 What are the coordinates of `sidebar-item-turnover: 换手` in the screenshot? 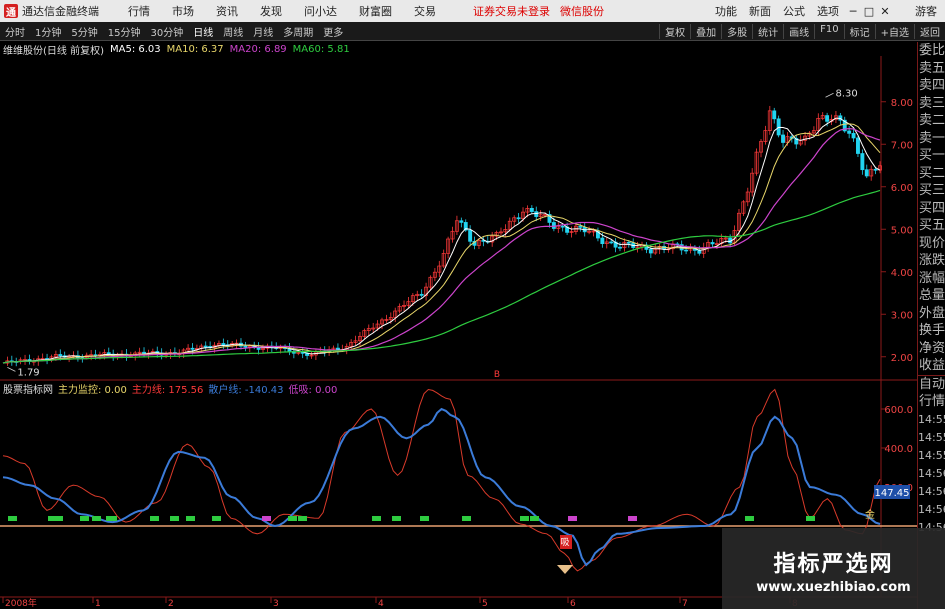 It's located at (931, 331).